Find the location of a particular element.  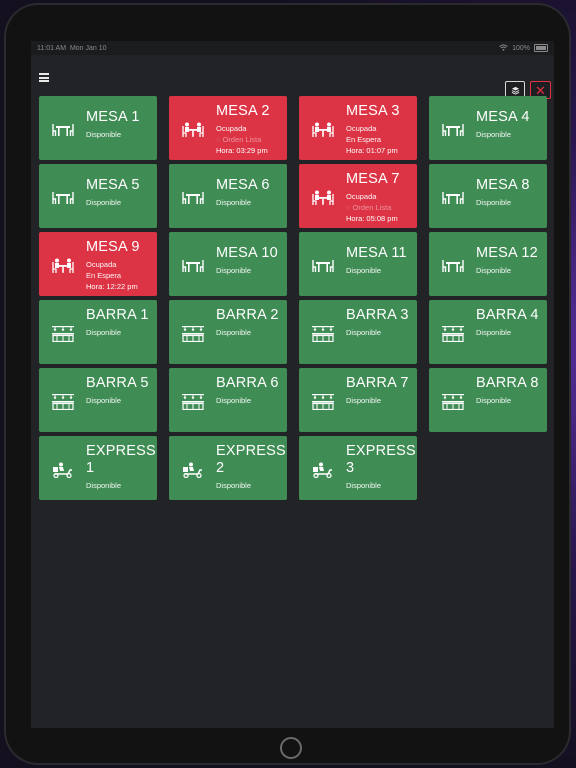

table-card-body: BARRA 7 Disponible is located at coordinates (379, 390).